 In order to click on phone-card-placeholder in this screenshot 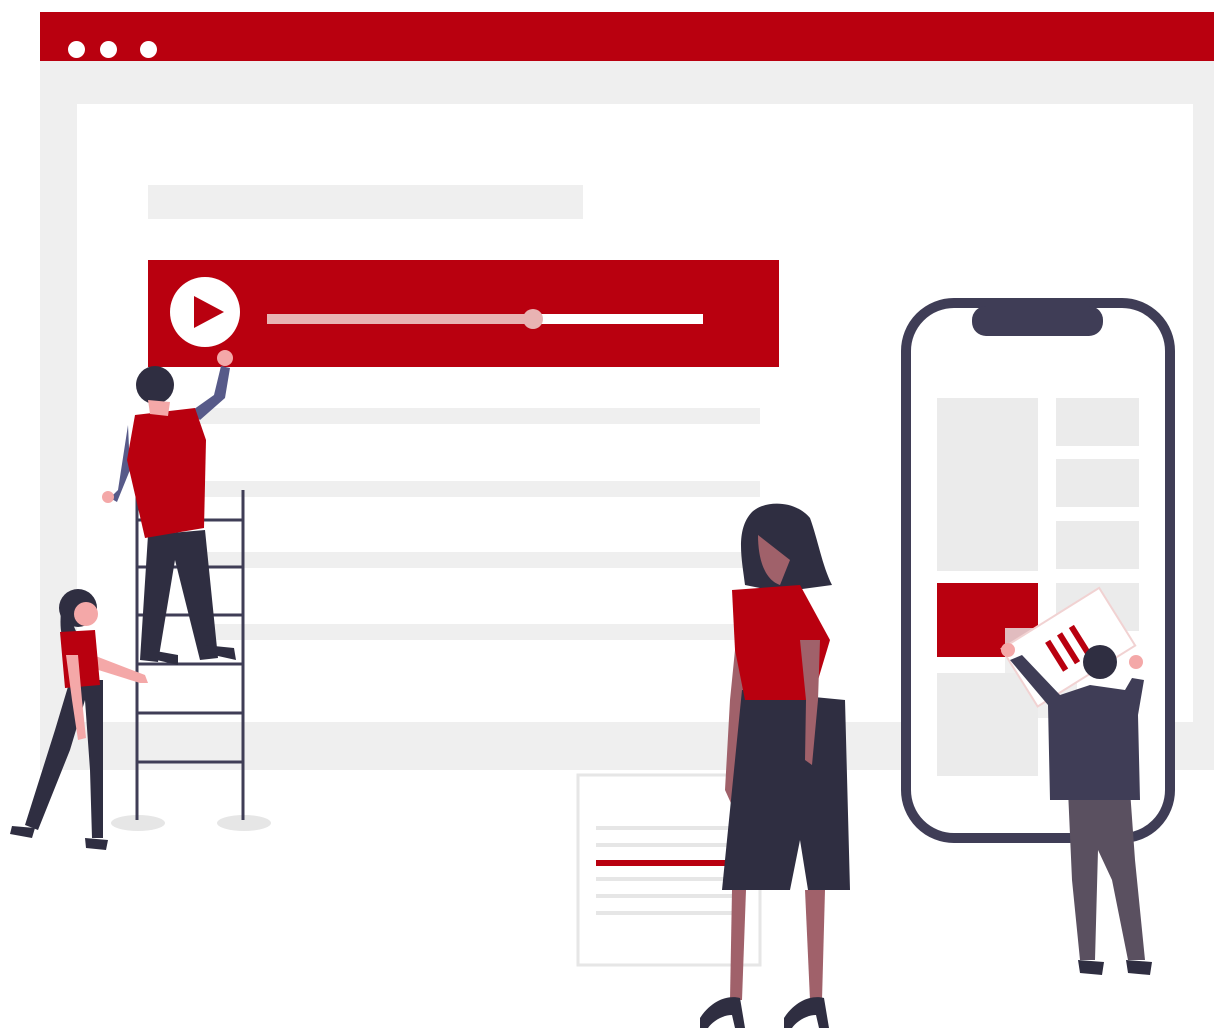, I will do `click(987, 484)`.